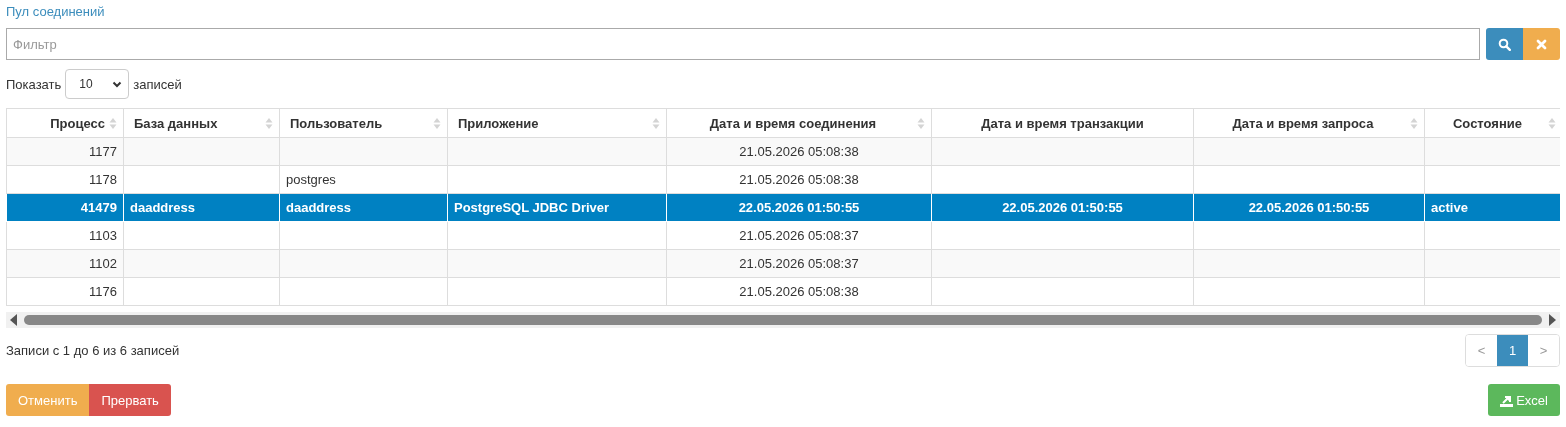 The height and width of the screenshot is (427, 1566). Describe the element at coordinates (532, 207) in the screenshot. I see `table-cell: PostgreSQL JDBC Driver` at that location.